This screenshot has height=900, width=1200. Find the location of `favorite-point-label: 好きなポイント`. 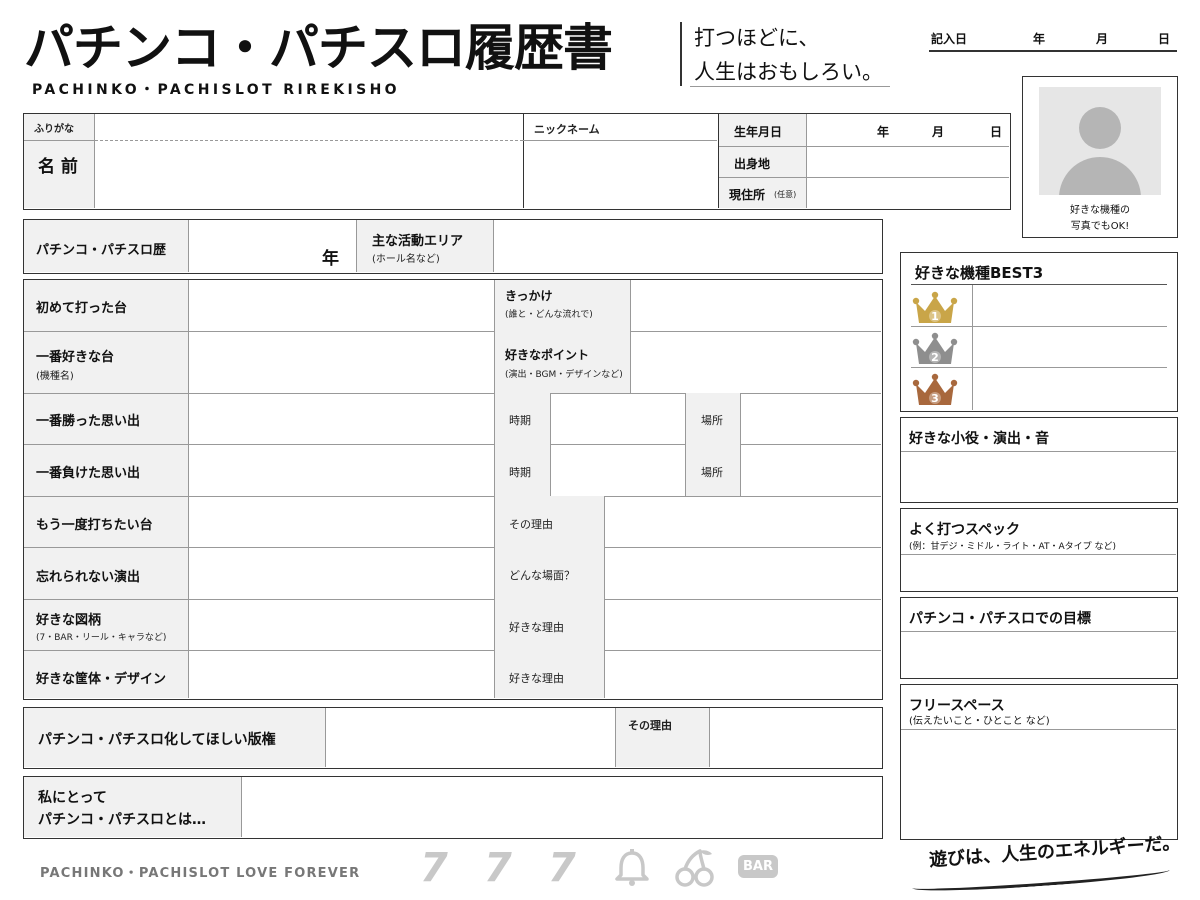

favorite-point-label: 好きなポイント is located at coordinates (547, 355).